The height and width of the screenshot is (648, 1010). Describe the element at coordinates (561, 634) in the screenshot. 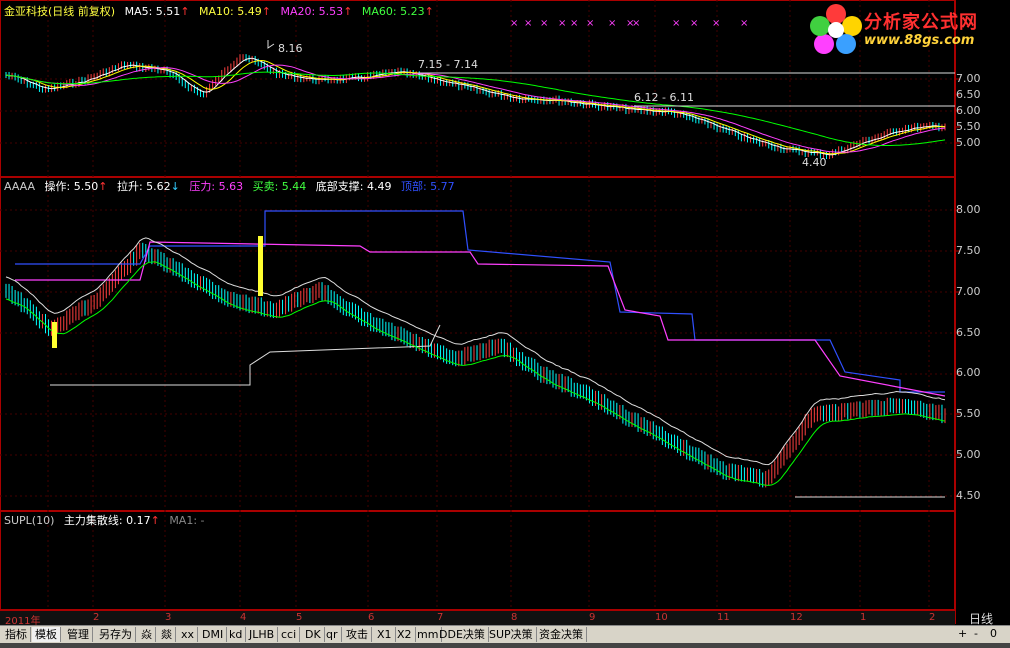

I see `tab-fund-decision: 资金决策` at that location.